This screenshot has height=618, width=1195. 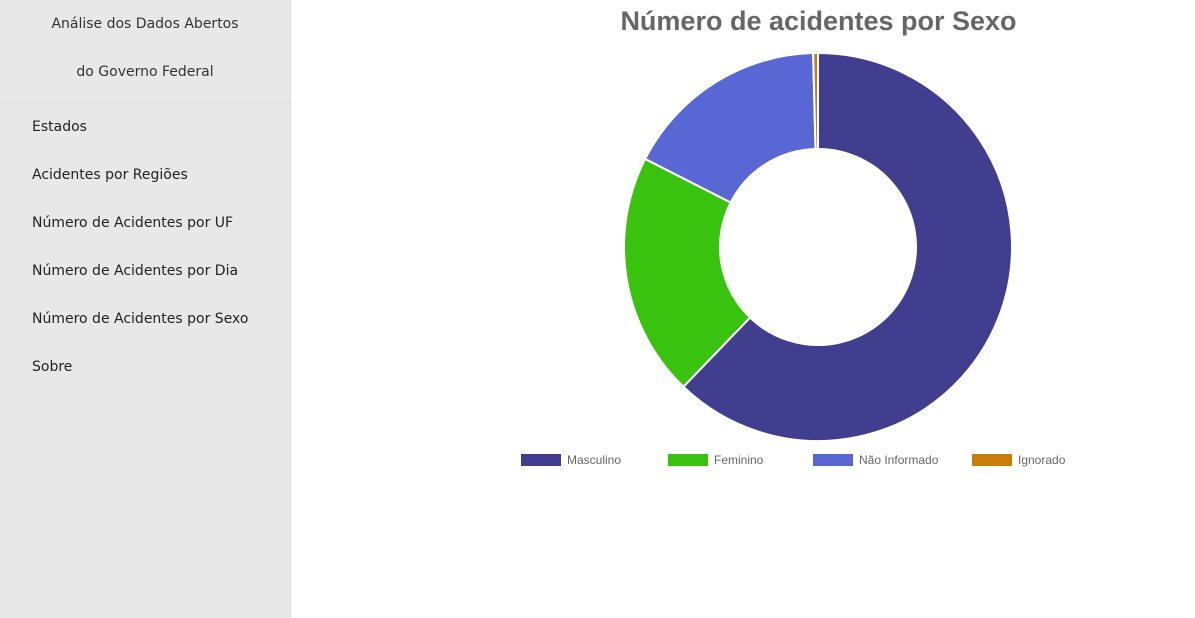 I want to click on legend-item-ignorado: Ignorado, so click(x=1019, y=460).